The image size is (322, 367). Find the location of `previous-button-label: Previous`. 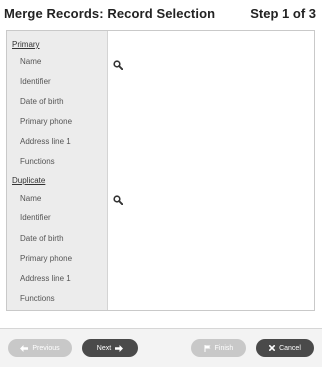

previous-button-label: Previous is located at coordinates (46, 348).